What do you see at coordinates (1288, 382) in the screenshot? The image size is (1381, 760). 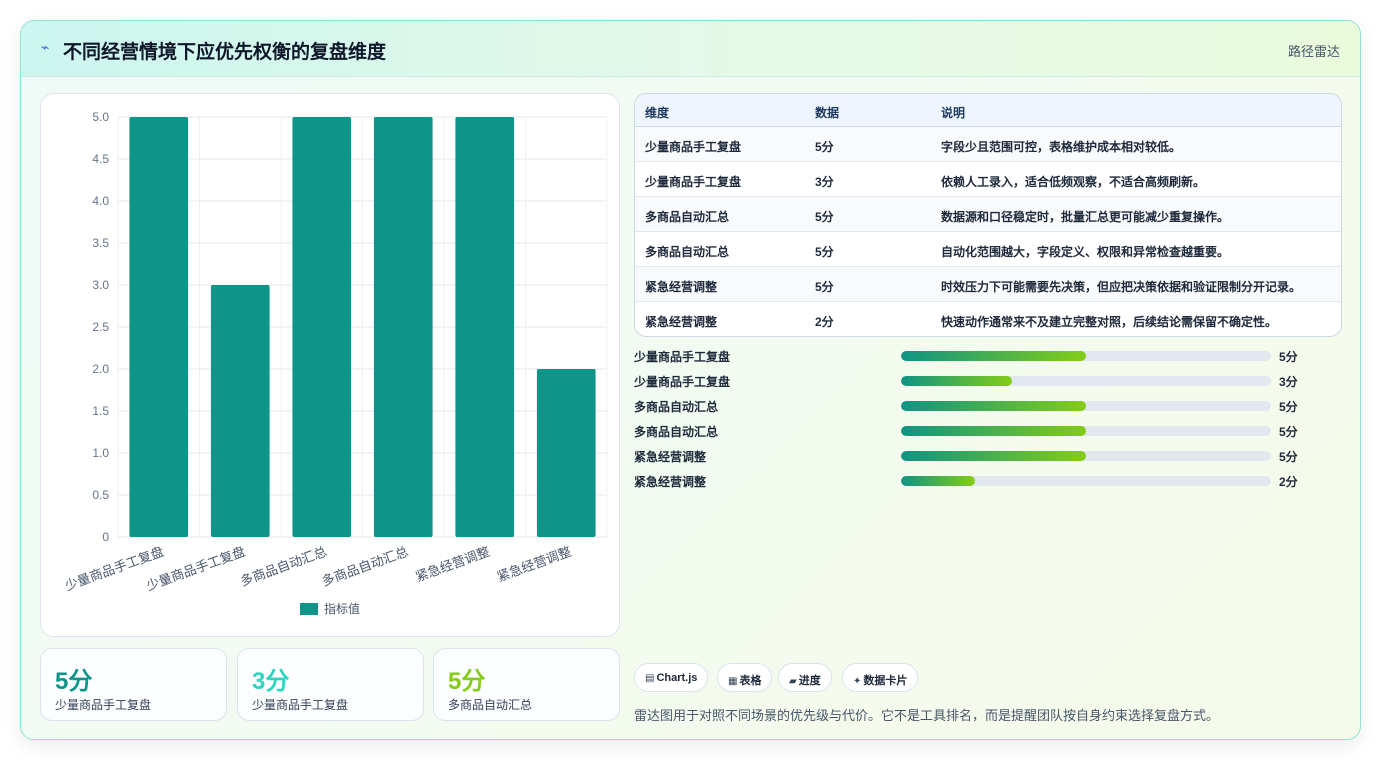 I see `progress-value: 3分` at bounding box center [1288, 382].